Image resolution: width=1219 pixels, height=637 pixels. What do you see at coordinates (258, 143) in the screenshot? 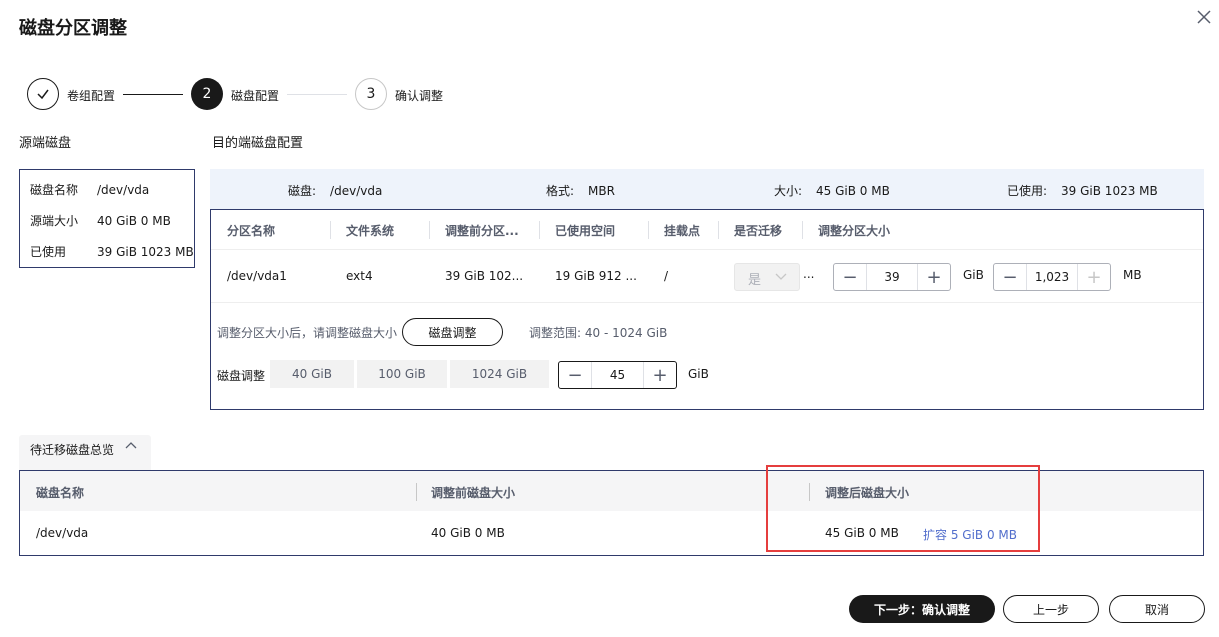
I see `target-heading: 目的端磁盘配置` at bounding box center [258, 143].